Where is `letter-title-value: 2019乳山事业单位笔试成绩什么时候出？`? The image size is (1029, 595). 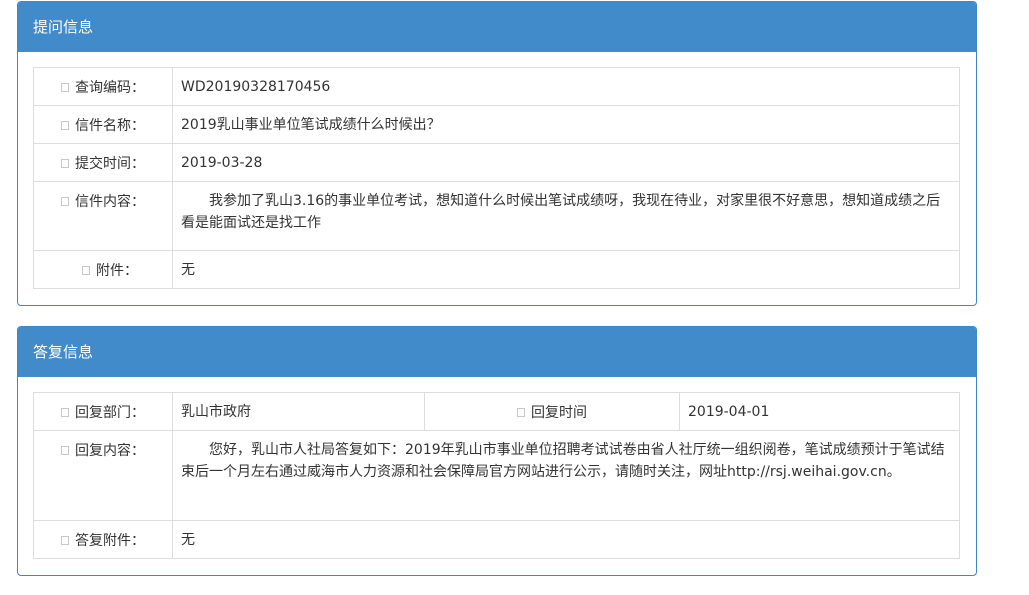
letter-title-value: 2019乳山事业单位笔试成绩什么时候出？ is located at coordinates (566, 124).